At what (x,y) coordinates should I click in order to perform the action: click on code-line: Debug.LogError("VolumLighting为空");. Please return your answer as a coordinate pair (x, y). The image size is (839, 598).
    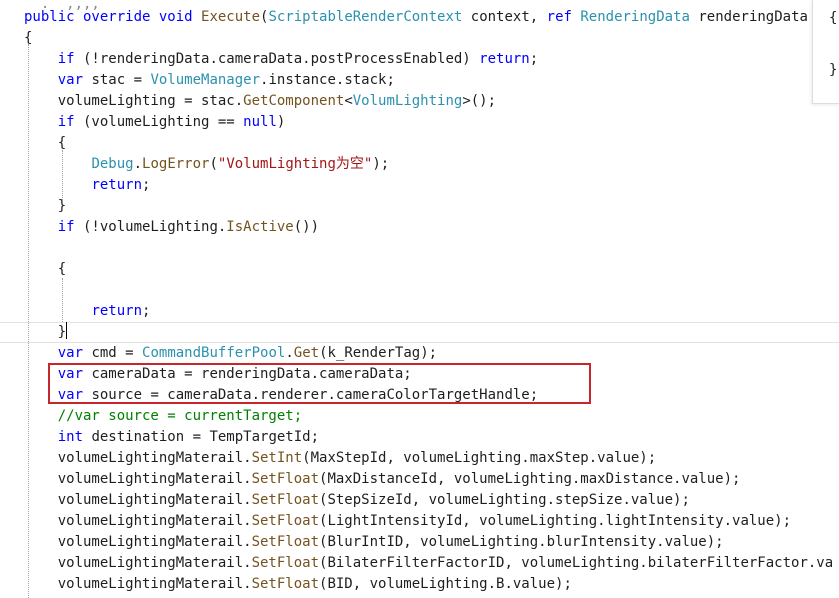
    Looking at the image, I should click on (206, 164).